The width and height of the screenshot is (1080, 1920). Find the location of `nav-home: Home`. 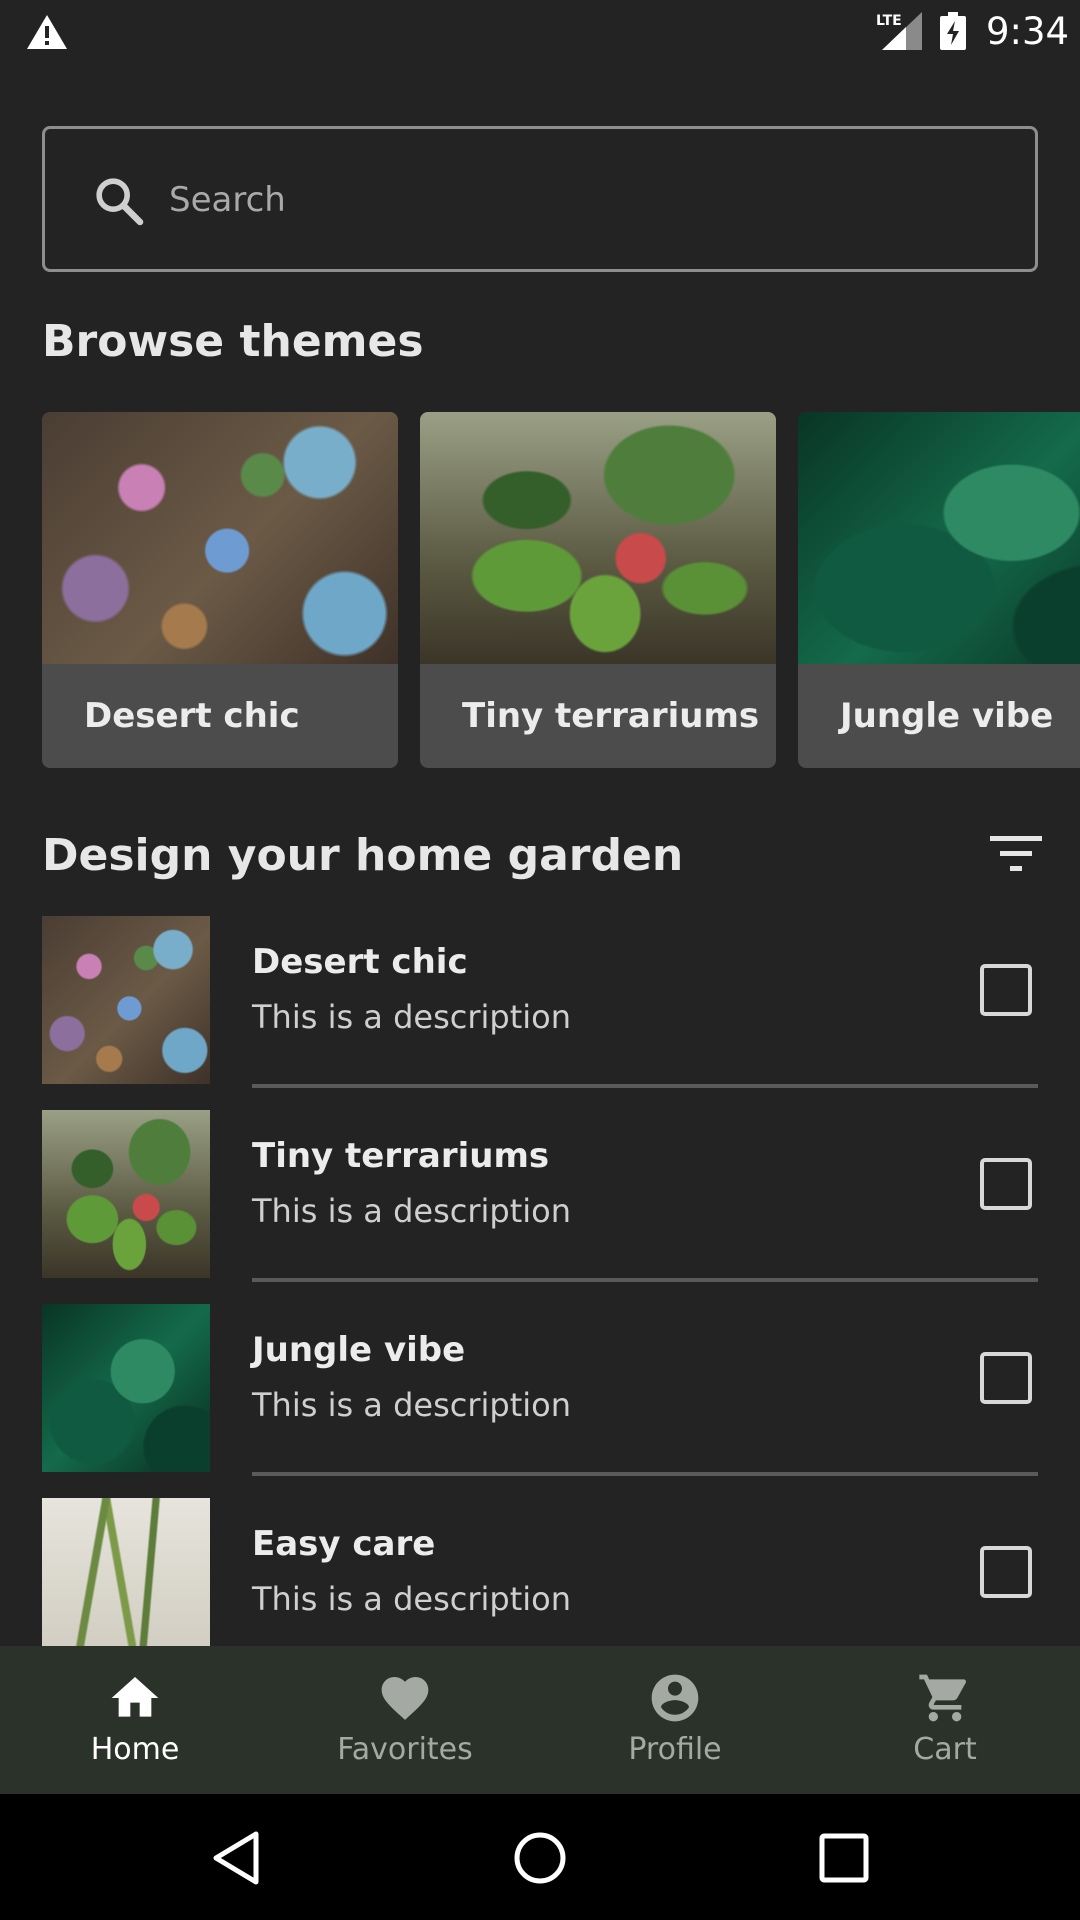

nav-home: Home is located at coordinates (135, 1720).